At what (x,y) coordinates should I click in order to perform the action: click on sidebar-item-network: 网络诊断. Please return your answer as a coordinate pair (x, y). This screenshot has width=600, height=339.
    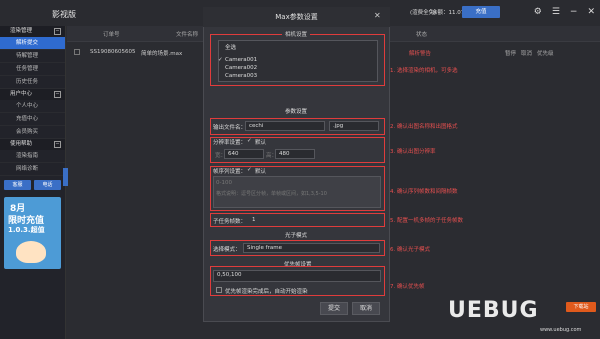
    Looking at the image, I should click on (32, 169).